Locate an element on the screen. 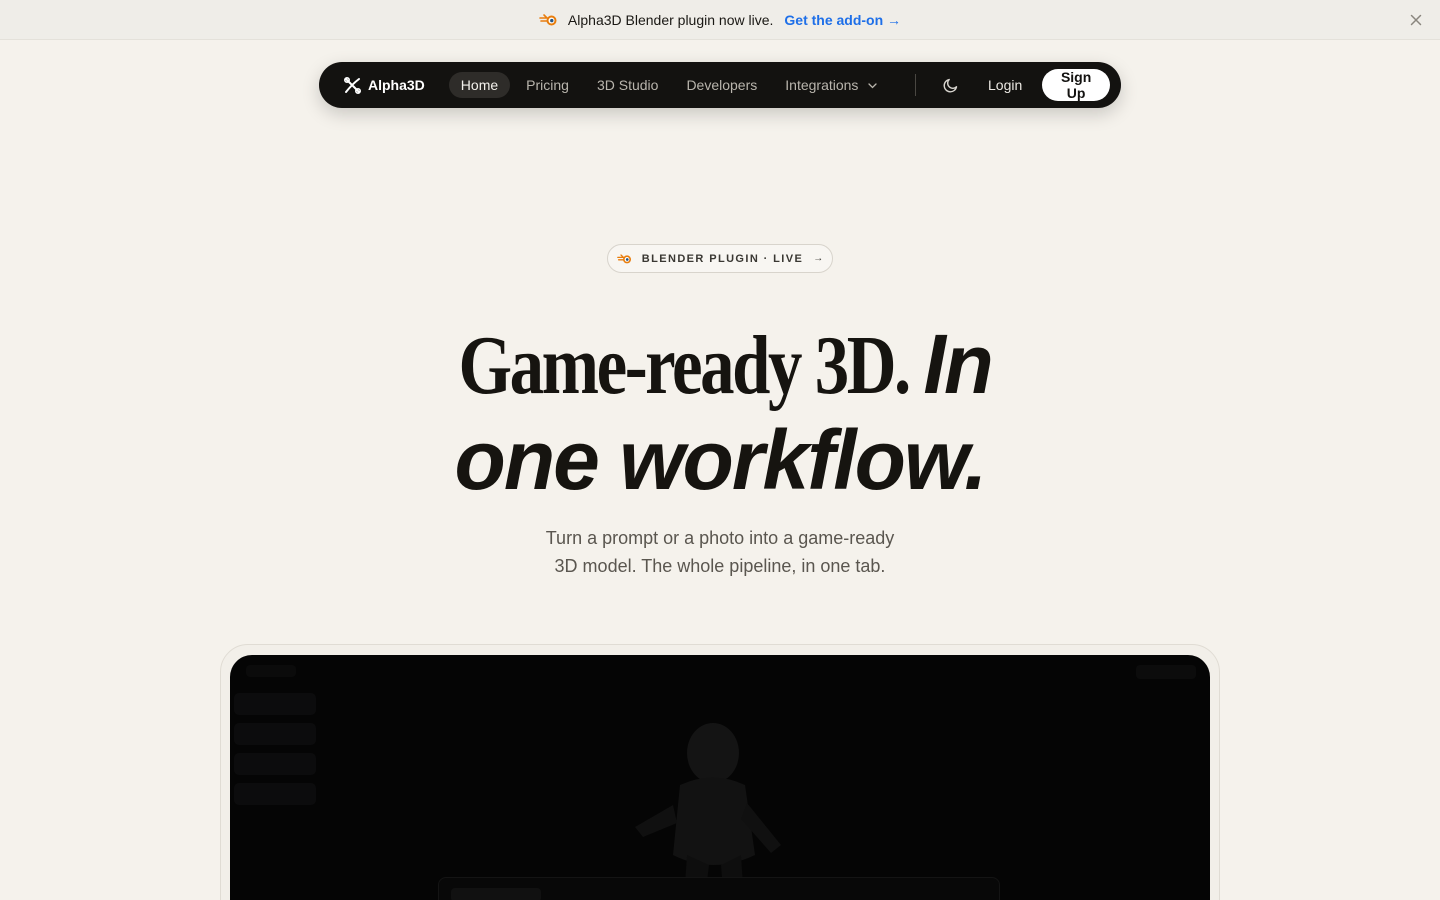  nav-item-integrations: Integrations is located at coordinates (831, 85).